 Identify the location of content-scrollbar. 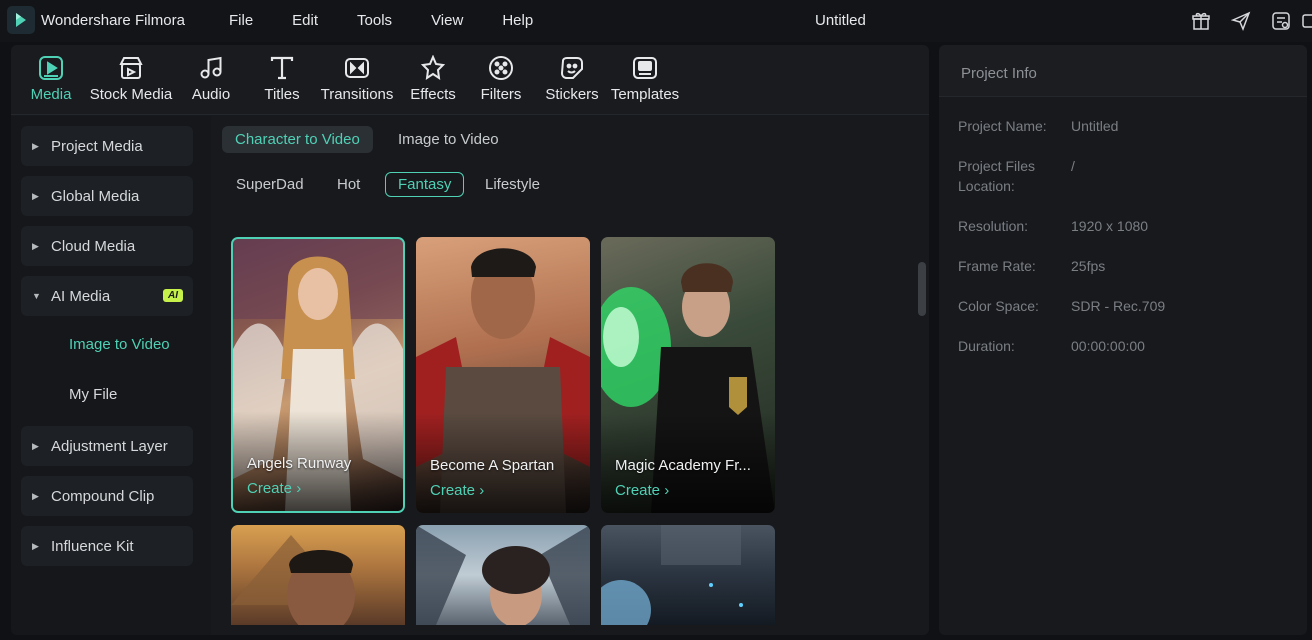
(922, 289).